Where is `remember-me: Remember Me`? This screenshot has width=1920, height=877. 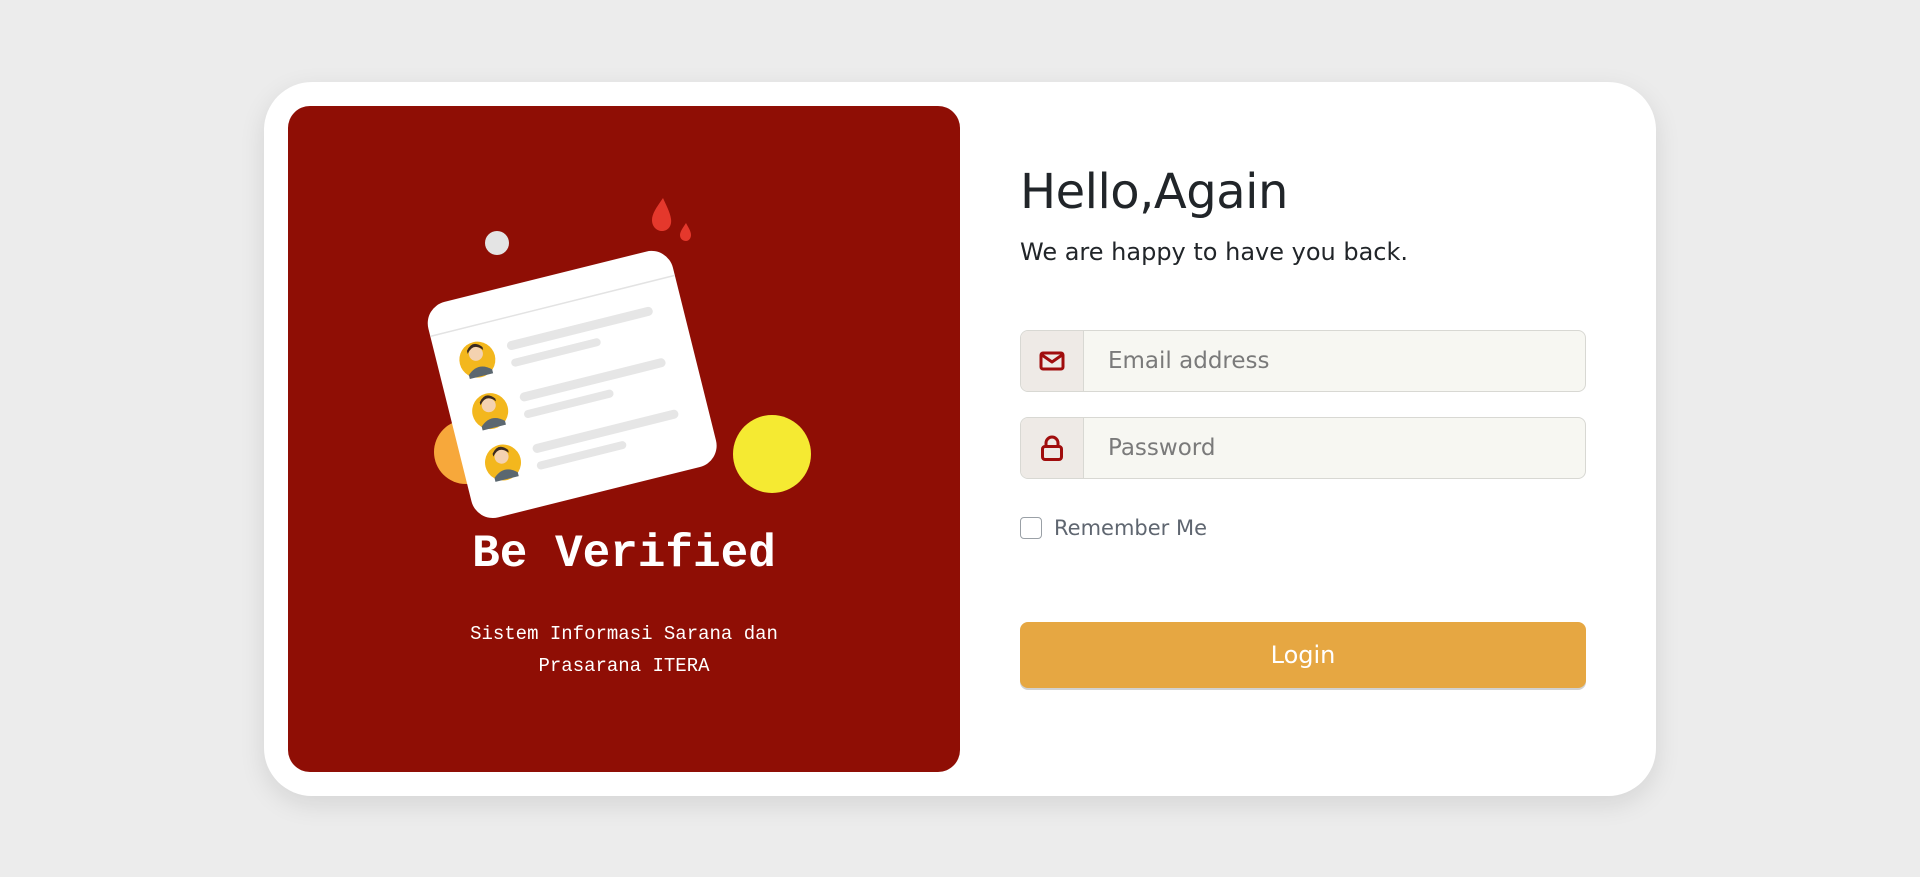
remember-me: Remember Me is located at coordinates (1113, 528).